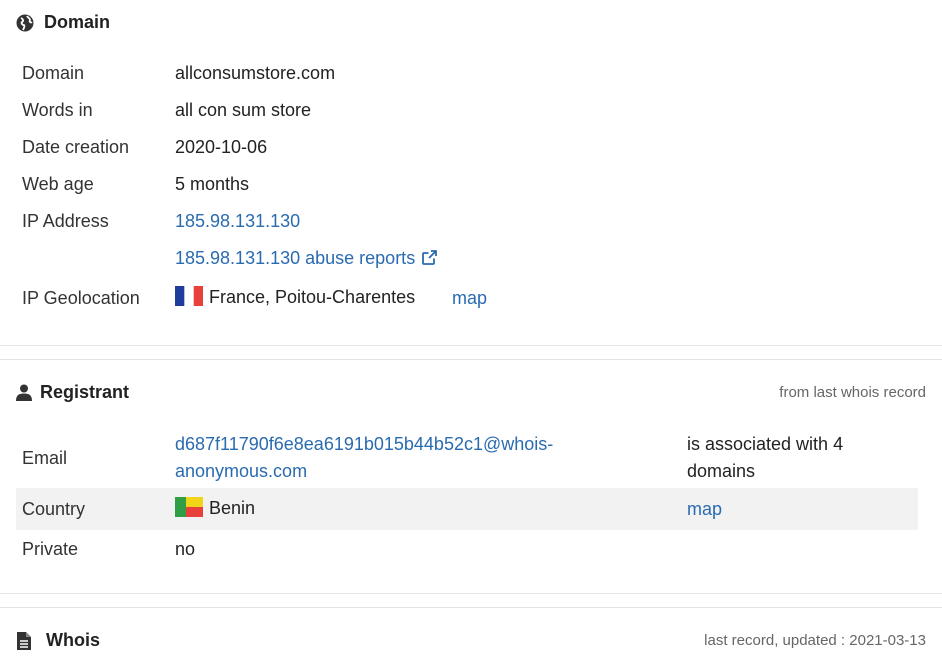  Describe the element at coordinates (45, 457) in the screenshot. I see `email-label: Email` at that location.